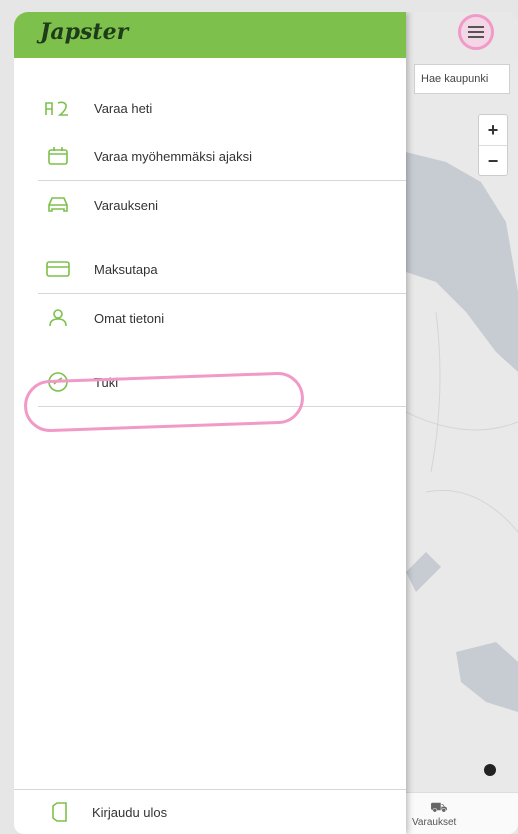 This screenshot has width=518, height=834. Describe the element at coordinates (58, 108) in the screenshot. I see `parking-icon` at that location.